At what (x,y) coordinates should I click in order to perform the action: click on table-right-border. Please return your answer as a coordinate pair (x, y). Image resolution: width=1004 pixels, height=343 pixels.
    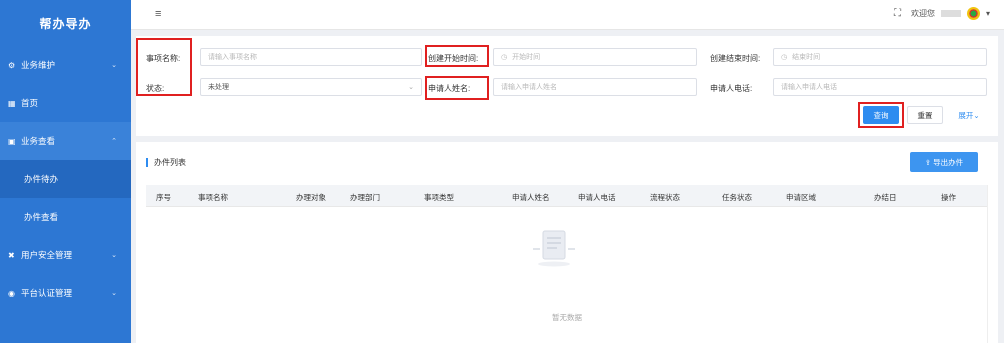
    Looking at the image, I should click on (987, 264).